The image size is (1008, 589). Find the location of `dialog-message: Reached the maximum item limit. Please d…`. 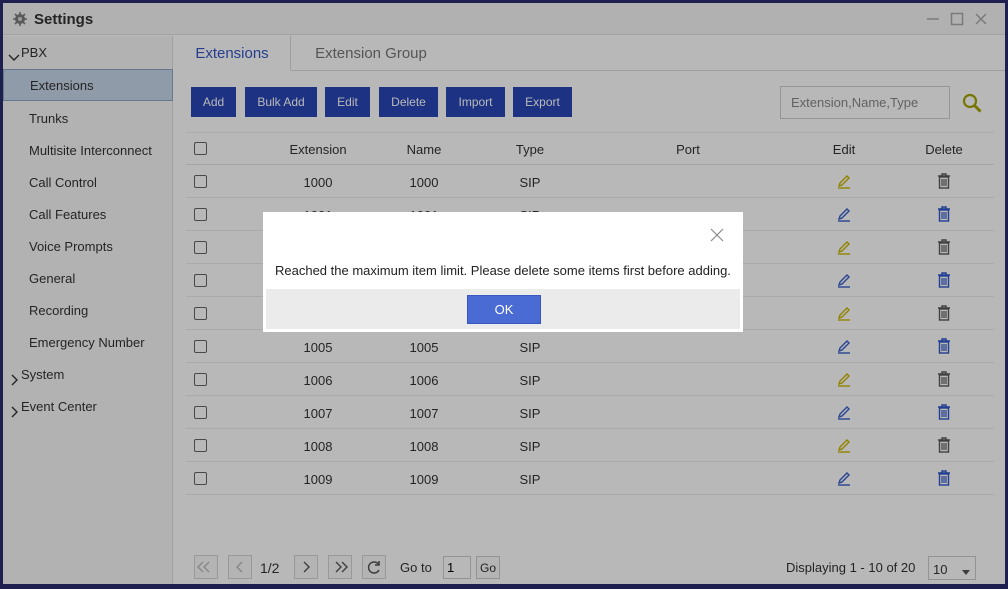

dialog-message: Reached the maximum item limit. Please d… is located at coordinates (503, 270).